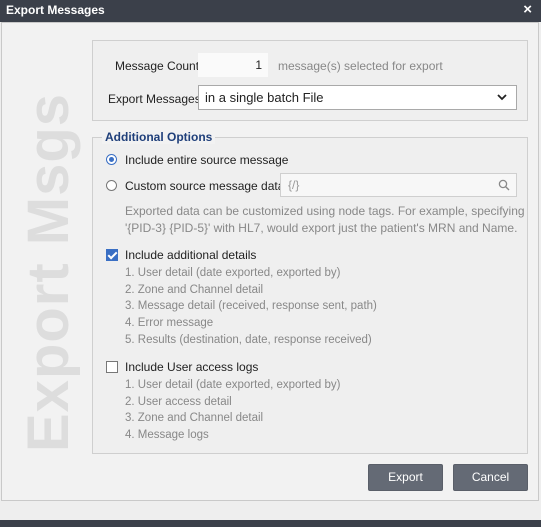  I want to click on include-entire-radio, so click(111, 159).